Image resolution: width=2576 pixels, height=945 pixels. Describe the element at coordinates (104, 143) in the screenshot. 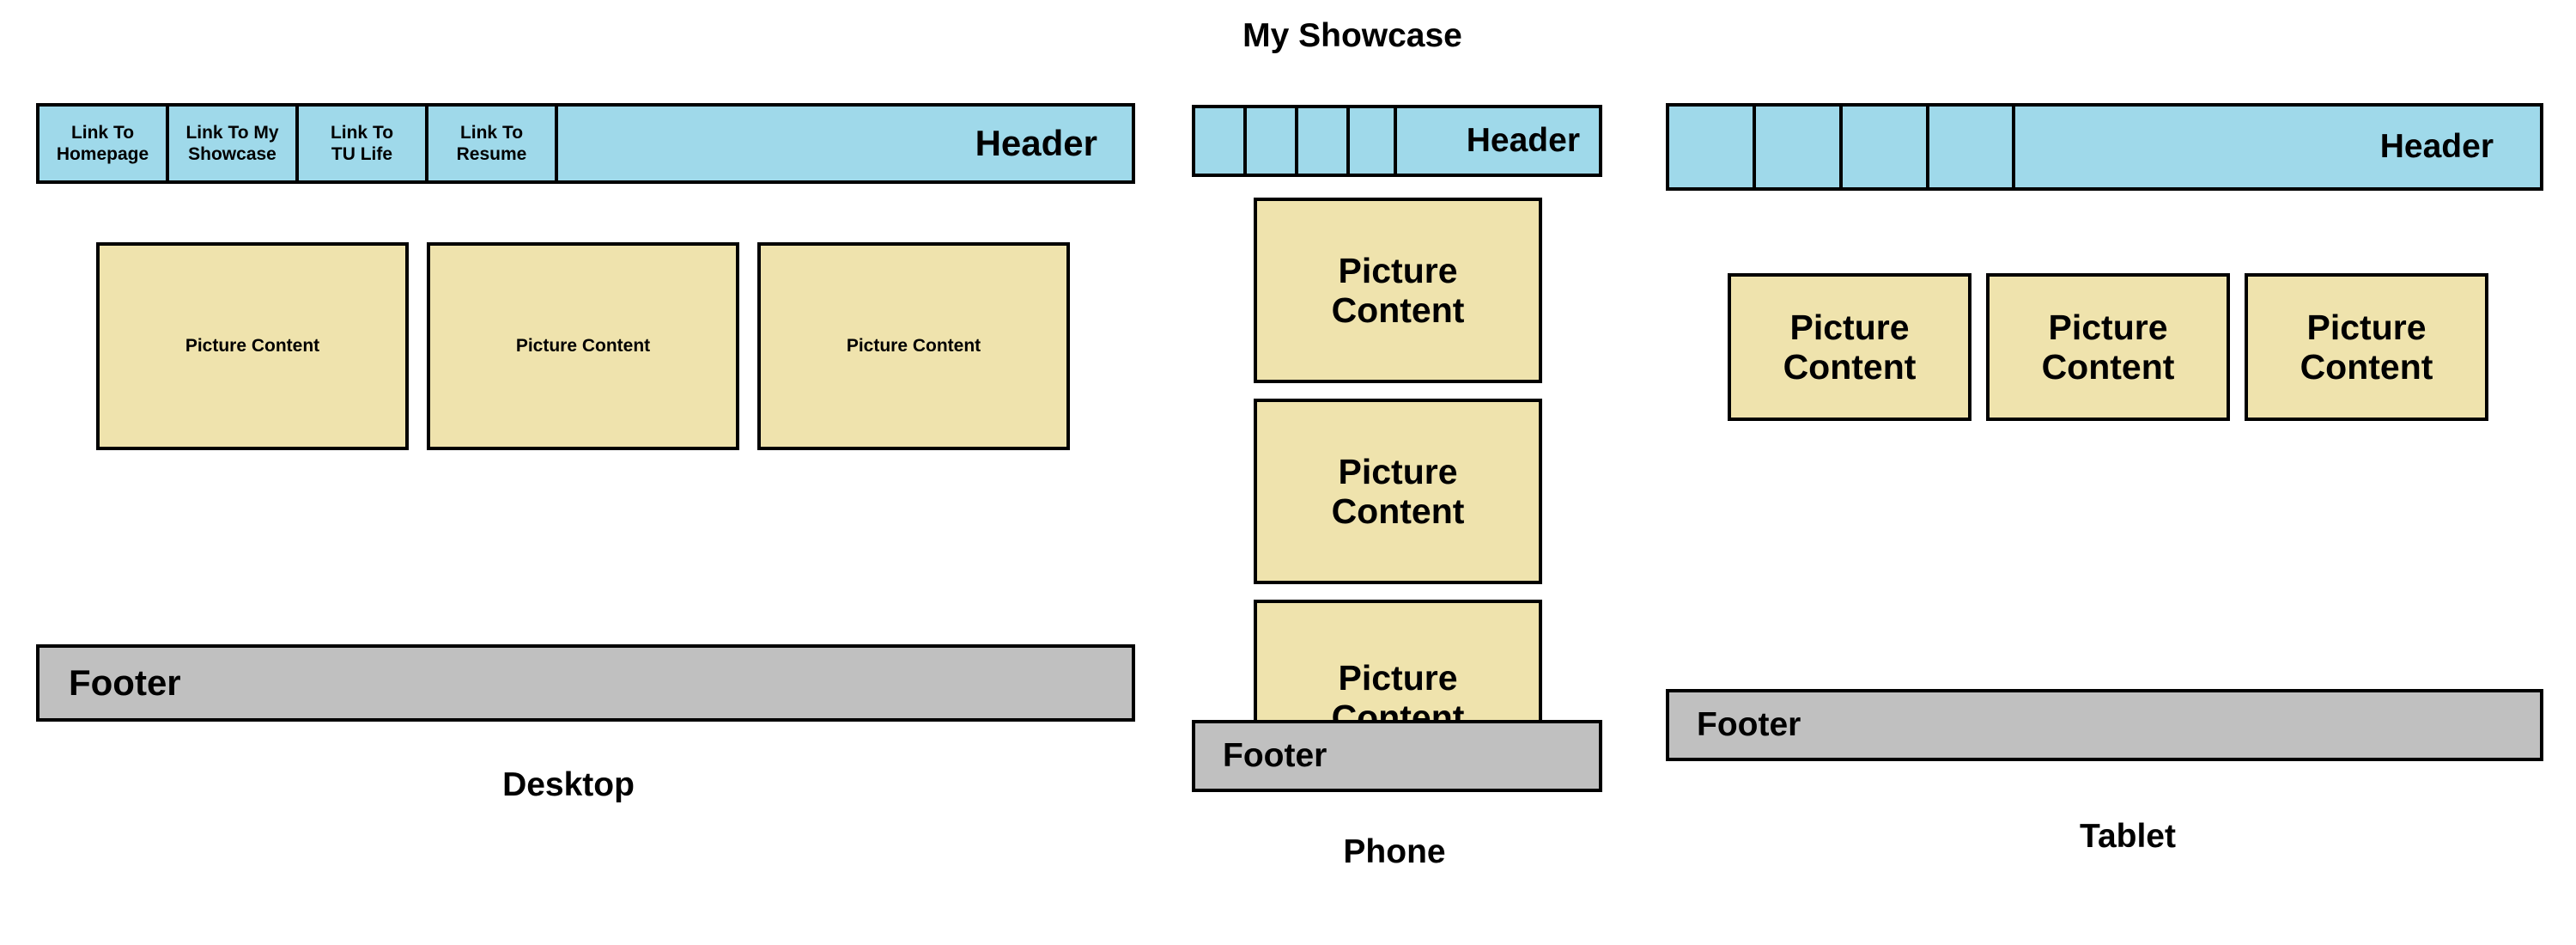

I see `desktop-nav-link-homepage: Link To Homepage` at that location.